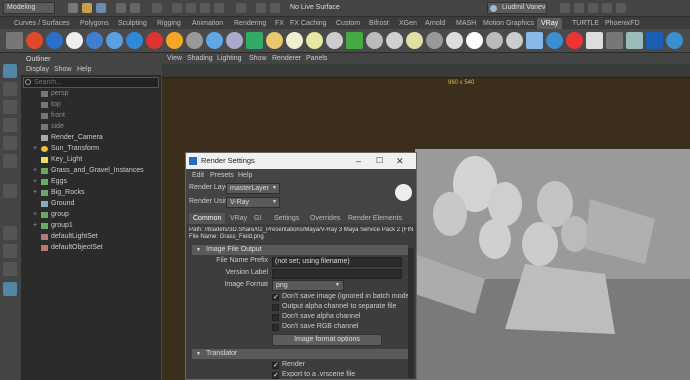 The image size is (690, 380). What do you see at coordinates (219, 8) in the screenshot?
I see `snap-view-icon` at bounding box center [219, 8].